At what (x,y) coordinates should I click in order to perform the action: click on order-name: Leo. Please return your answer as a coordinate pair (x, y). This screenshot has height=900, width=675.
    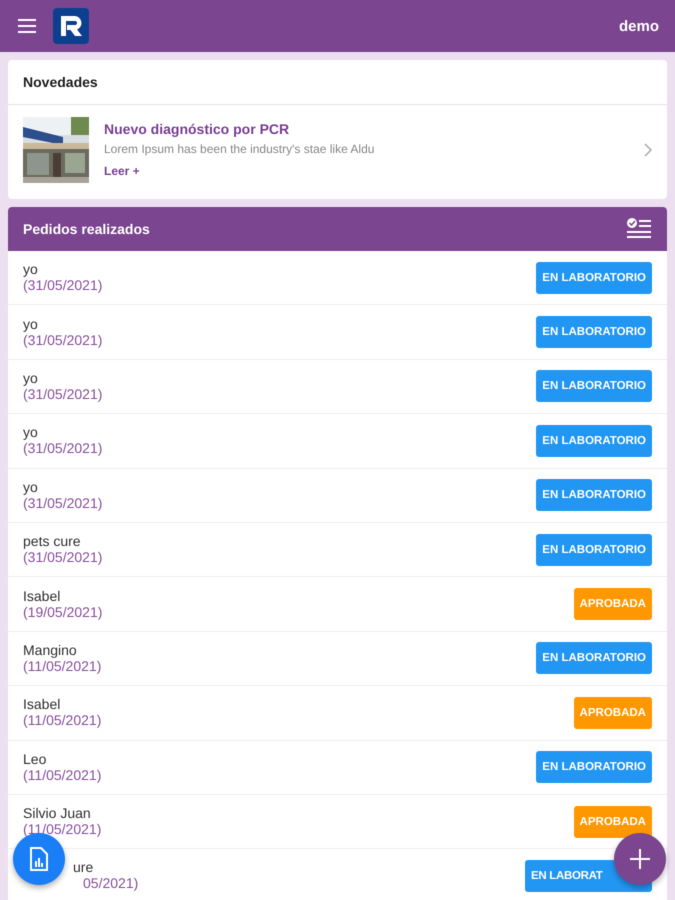
    Looking at the image, I should click on (35, 759).